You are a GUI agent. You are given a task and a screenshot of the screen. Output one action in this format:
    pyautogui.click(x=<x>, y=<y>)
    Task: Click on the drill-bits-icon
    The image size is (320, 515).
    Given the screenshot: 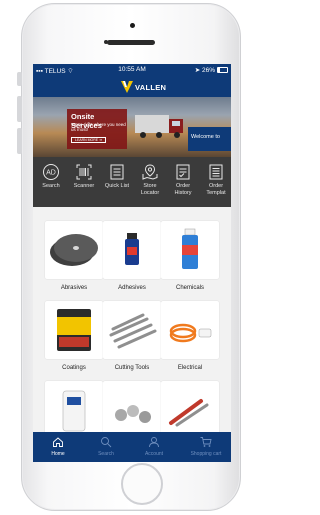 What is the action you would take?
    pyautogui.click(x=133, y=331)
    